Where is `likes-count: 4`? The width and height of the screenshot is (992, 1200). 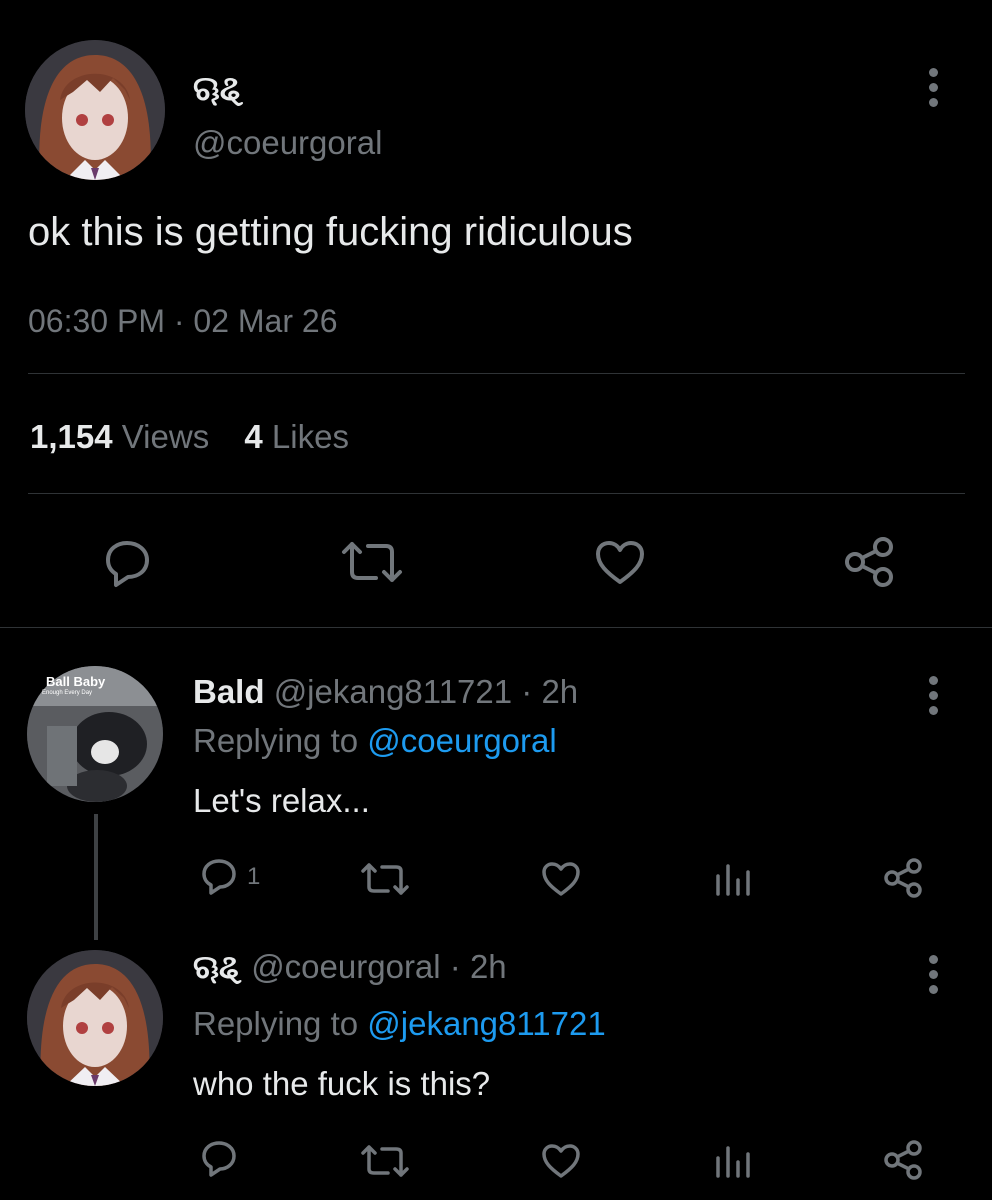 likes-count: 4 is located at coordinates (253, 436).